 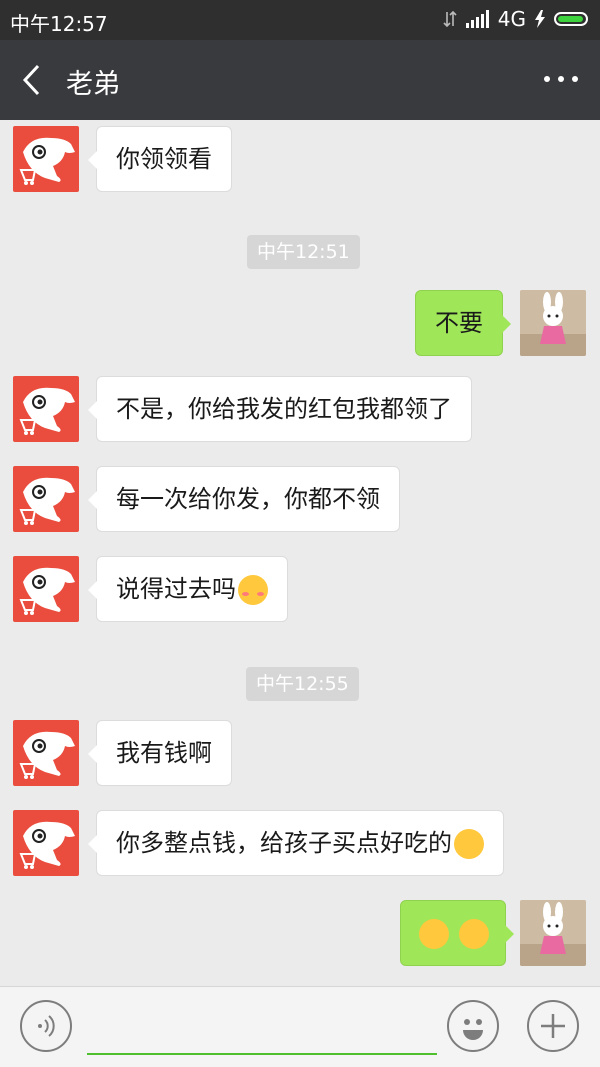 I want to click on voice-icon, so click(x=46, y=1026).